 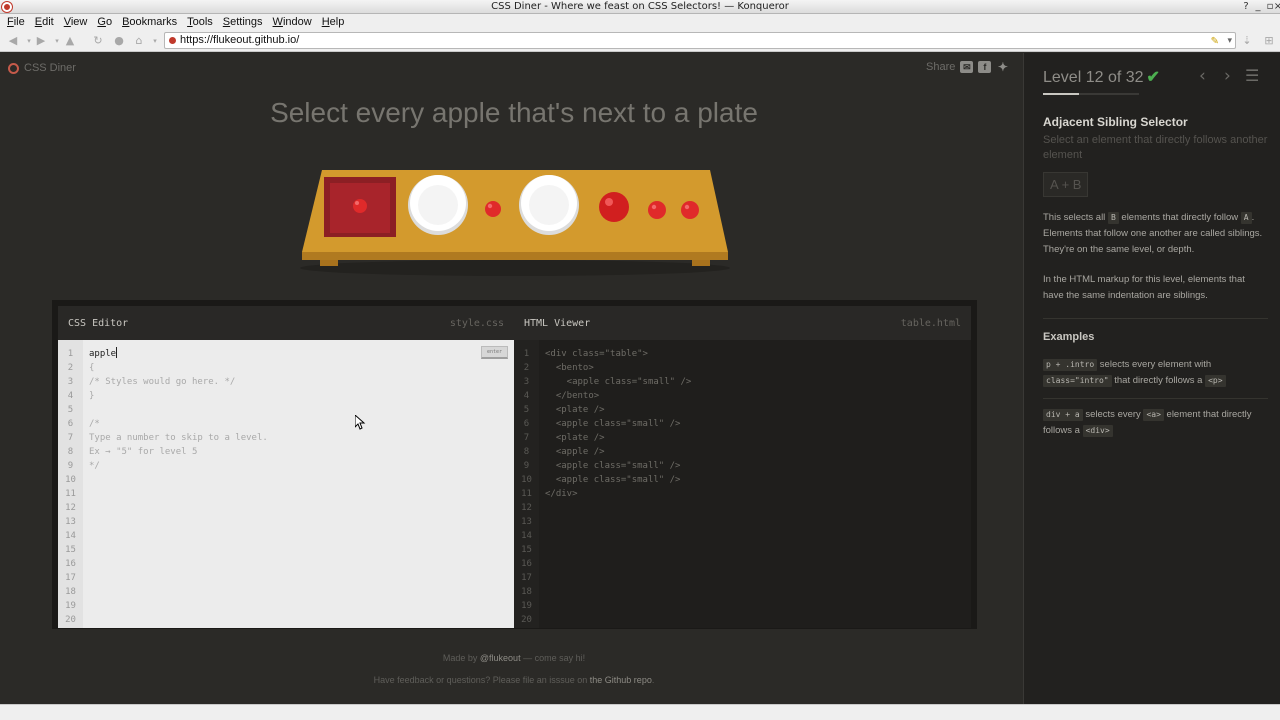 What do you see at coordinates (1002, 67) in the screenshot?
I see `twitter-icon: ✦` at bounding box center [1002, 67].